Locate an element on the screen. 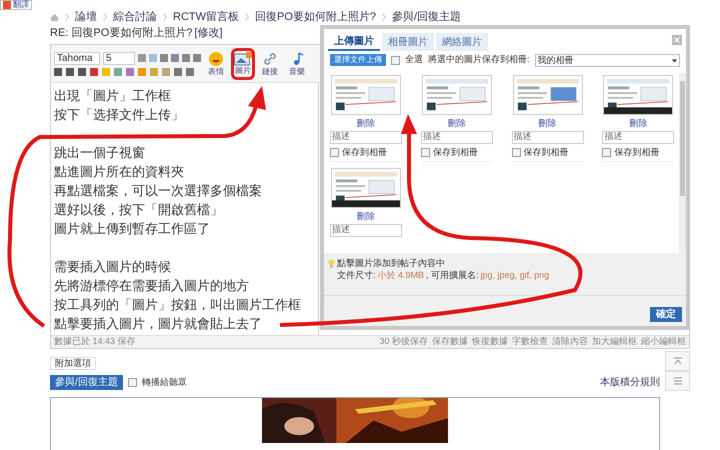  editor-text-line: 點進圖片所在的資料夾 is located at coordinates (119, 172).